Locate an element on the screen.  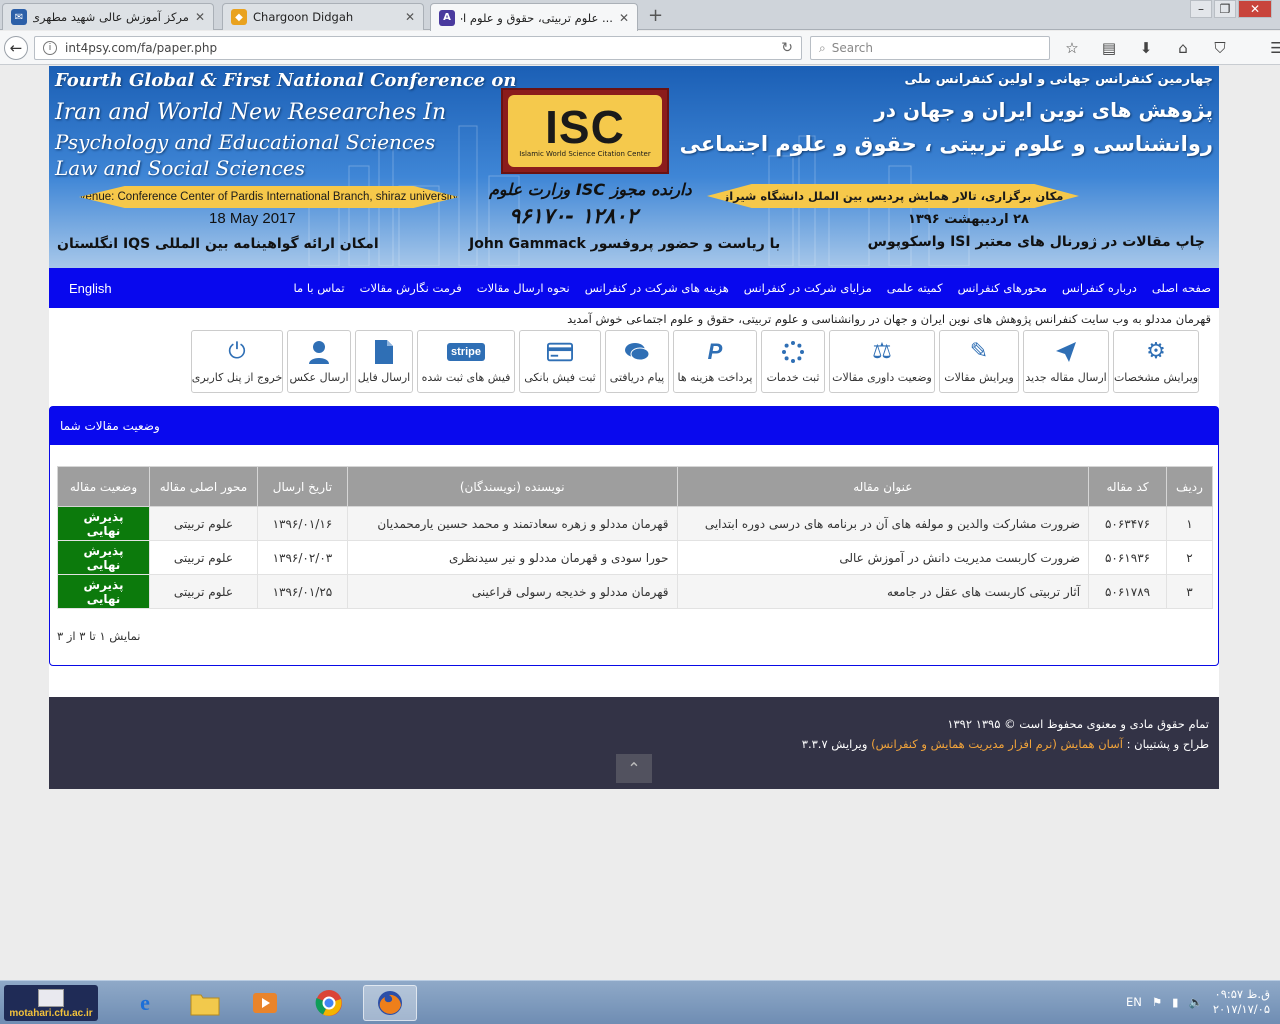
scroll-to-top-button: ⌃ is located at coordinates (634, 768).